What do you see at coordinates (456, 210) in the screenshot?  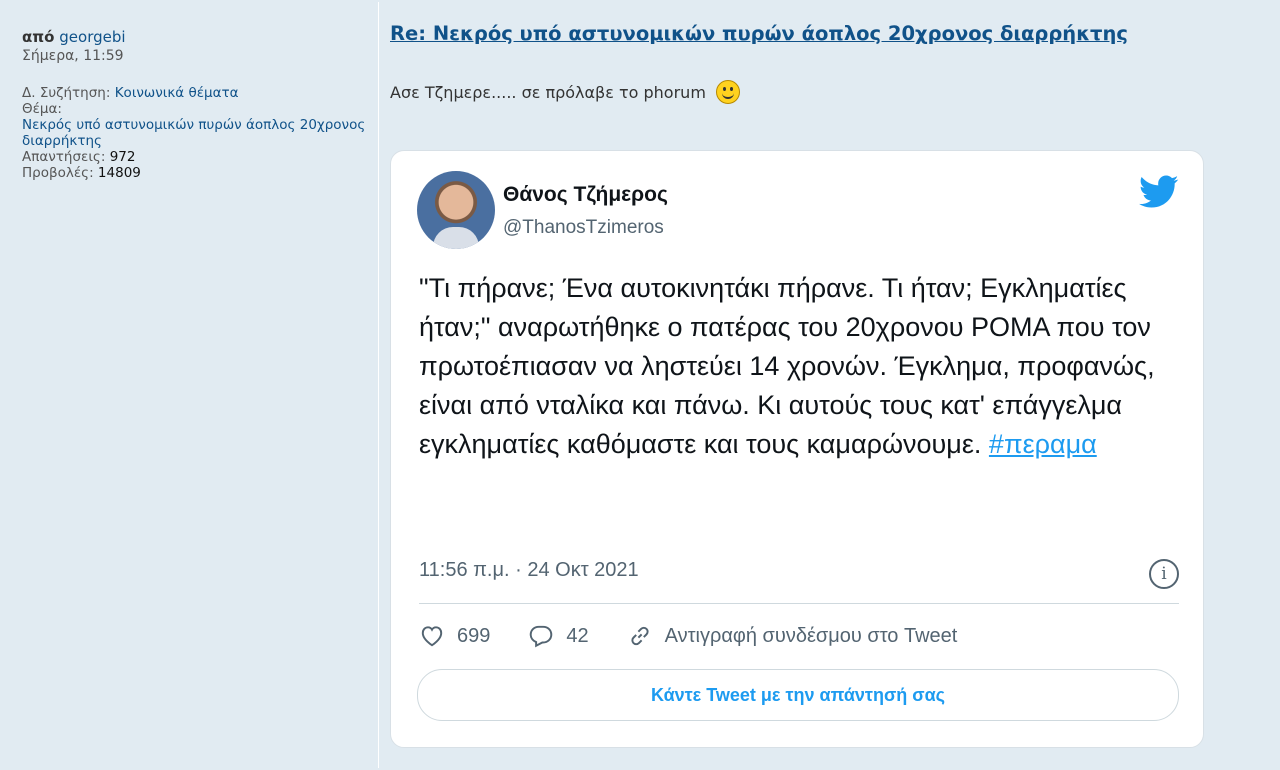 I see `avatar` at bounding box center [456, 210].